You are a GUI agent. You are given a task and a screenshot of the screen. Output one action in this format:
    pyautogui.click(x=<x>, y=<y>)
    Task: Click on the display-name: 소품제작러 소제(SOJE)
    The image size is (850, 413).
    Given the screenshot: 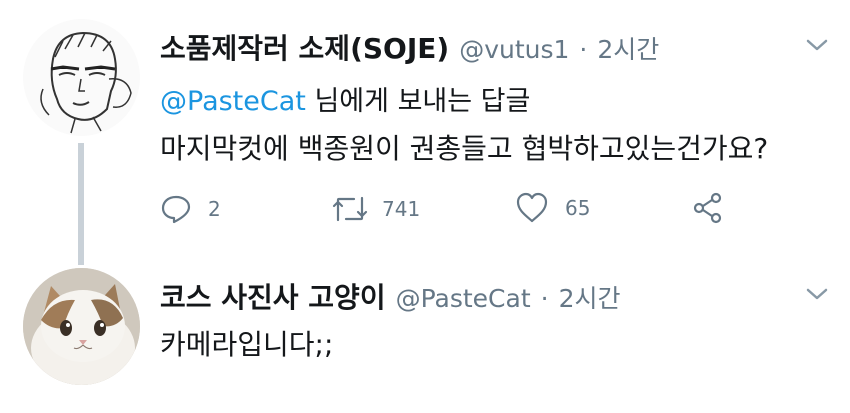 What is the action you would take?
    pyautogui.click(x=304, y=47)
    